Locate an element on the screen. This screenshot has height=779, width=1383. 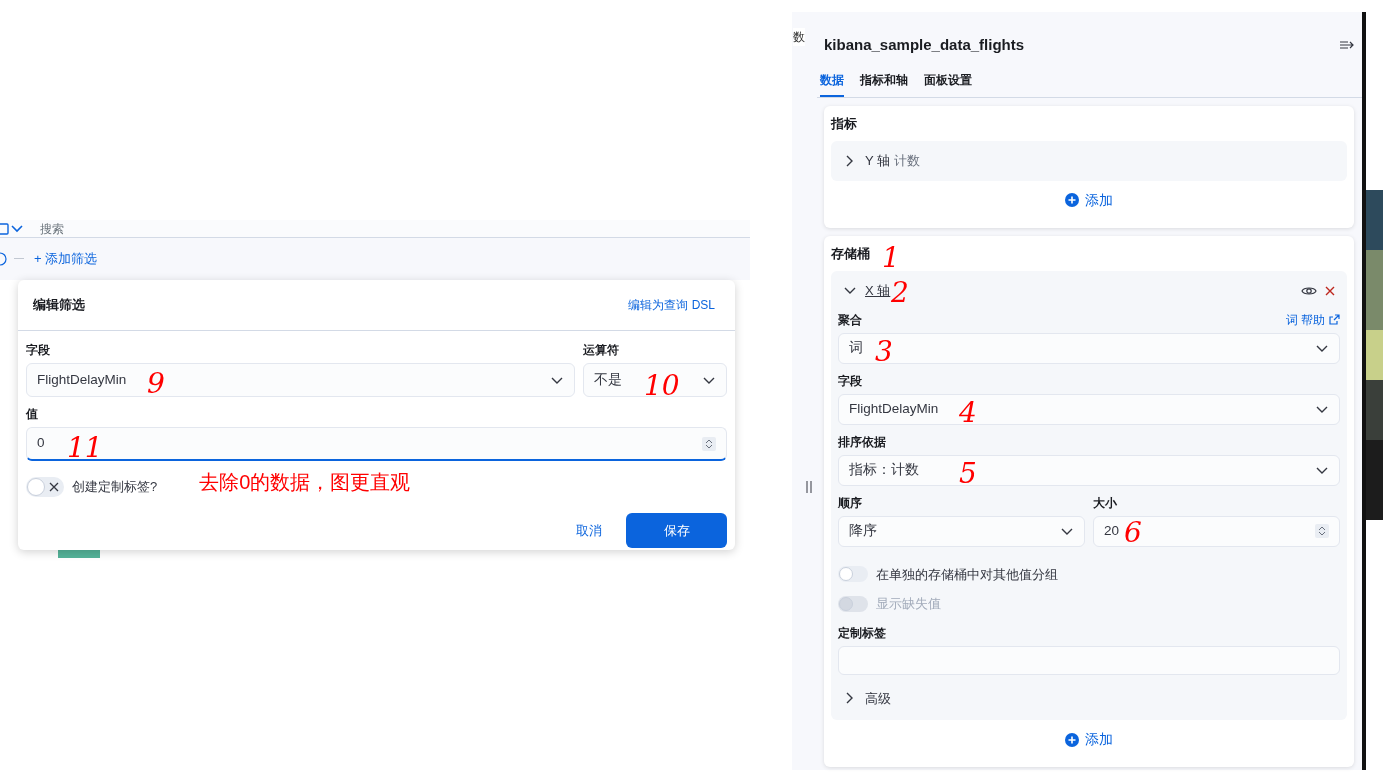
accordion-title: 高级 is located at coordinates (878, 698).